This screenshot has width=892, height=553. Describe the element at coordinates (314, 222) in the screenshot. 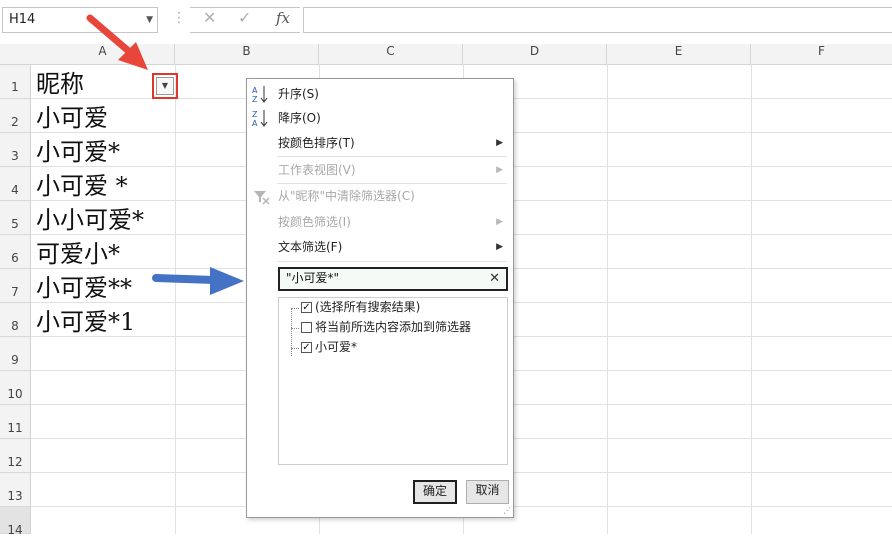

I see `filter-by-color-label: 按颜色筛选(I)` at that location.